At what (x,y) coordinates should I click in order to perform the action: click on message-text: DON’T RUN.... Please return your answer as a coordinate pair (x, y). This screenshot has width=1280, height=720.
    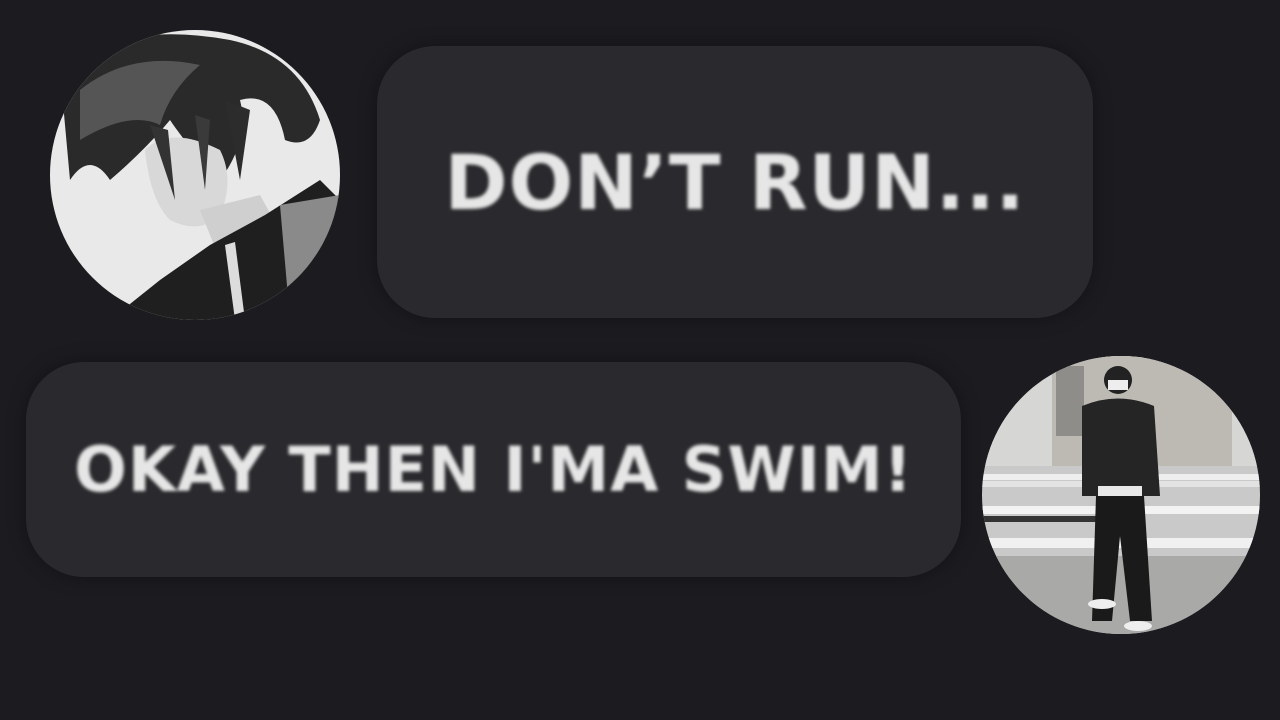
    Looking at the image, I should click on (735, 182).